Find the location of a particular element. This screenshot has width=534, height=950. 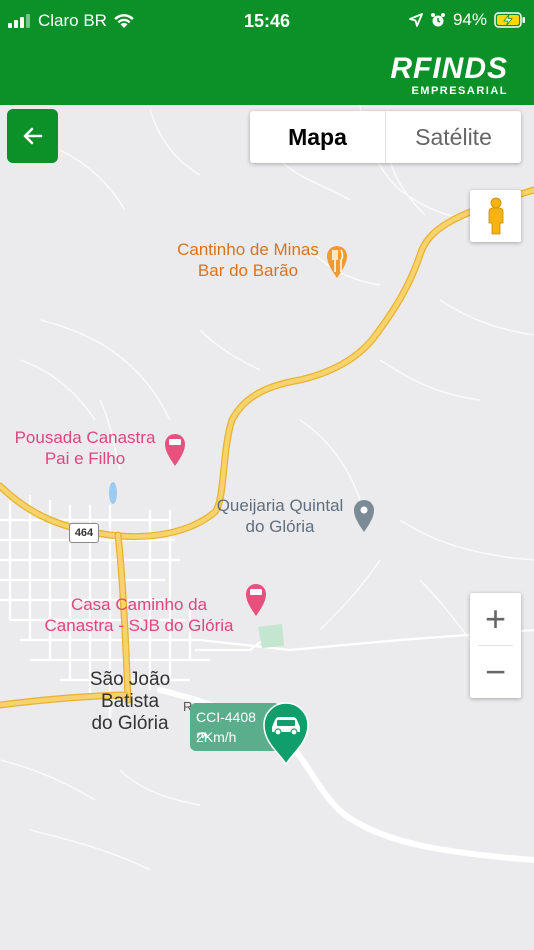

poi-name-line2: Canastra - SJB do Glória is located at coordinates (139, 625).